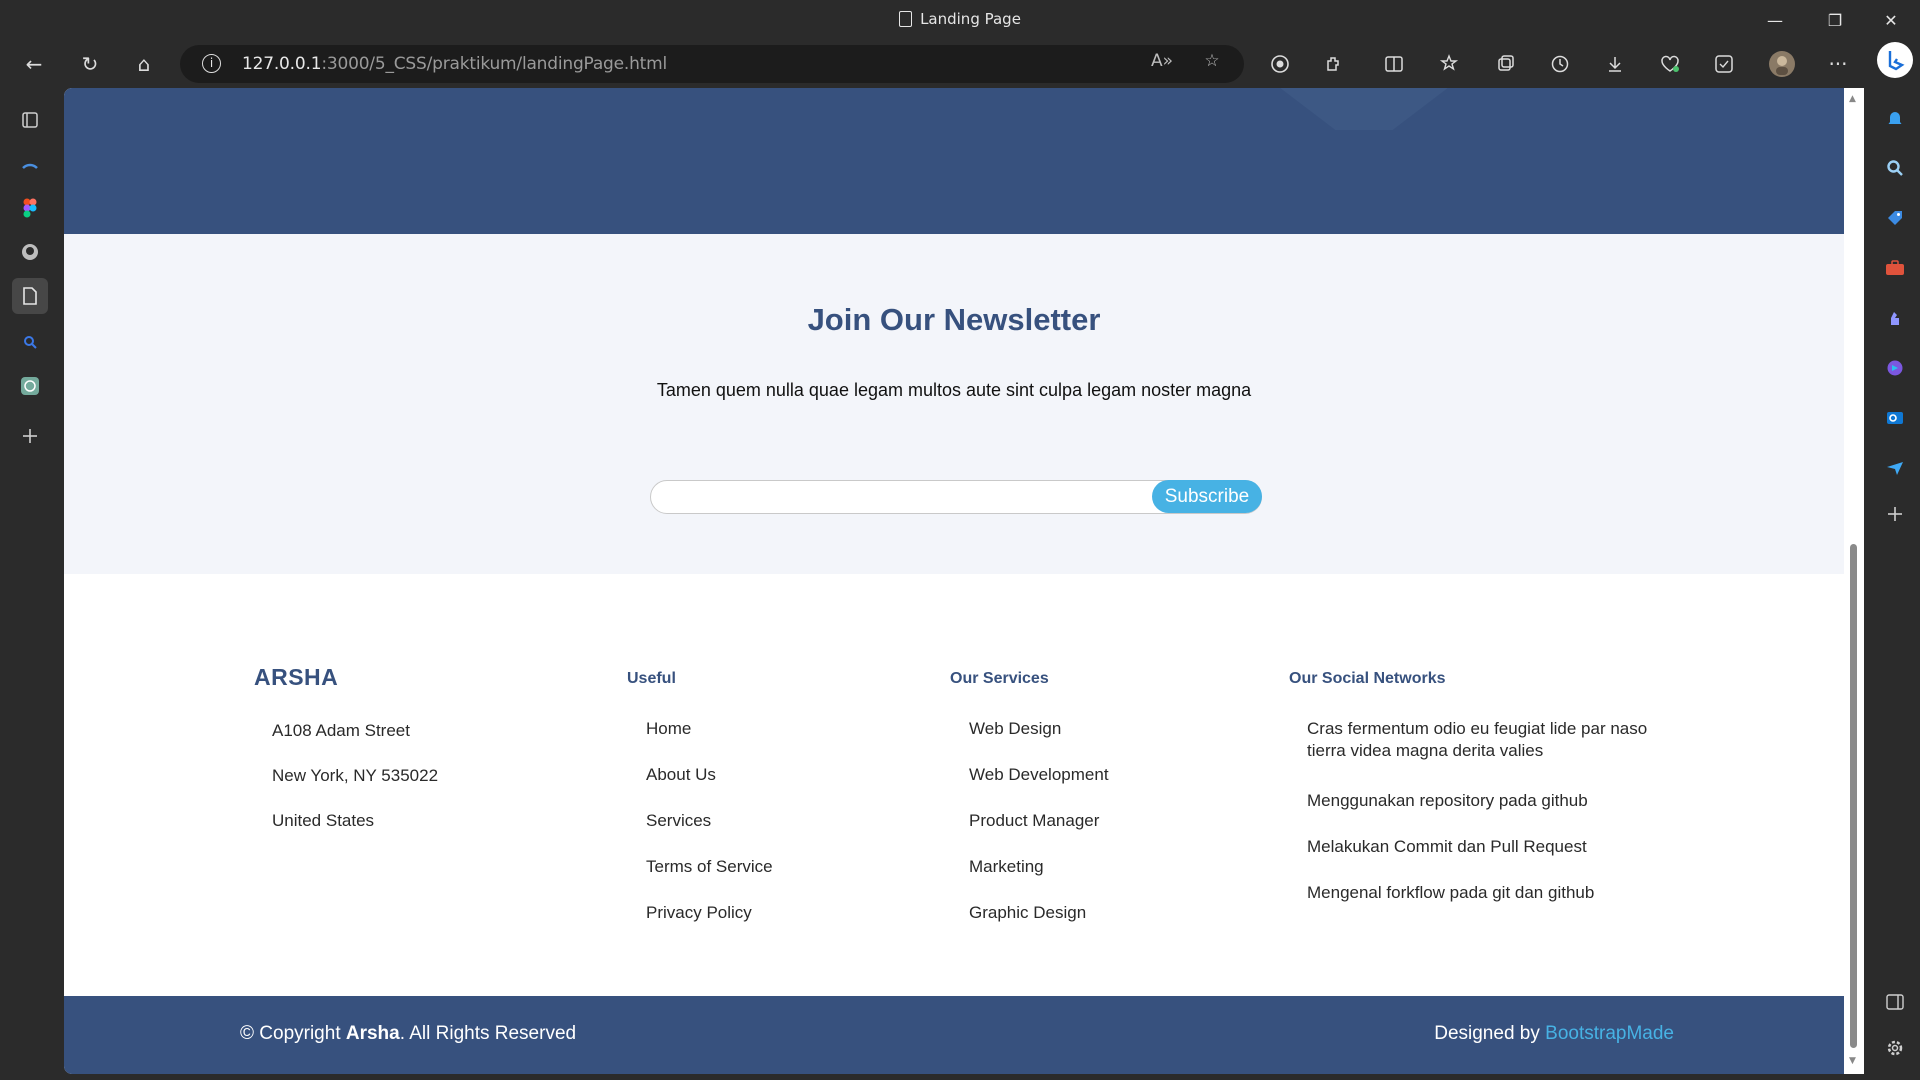 The width and height of the screenshot is (1920, 1080). Describe the element at coordinates (709, 787) in the screenshot. I see `footer-link-about: About Us` at that location.